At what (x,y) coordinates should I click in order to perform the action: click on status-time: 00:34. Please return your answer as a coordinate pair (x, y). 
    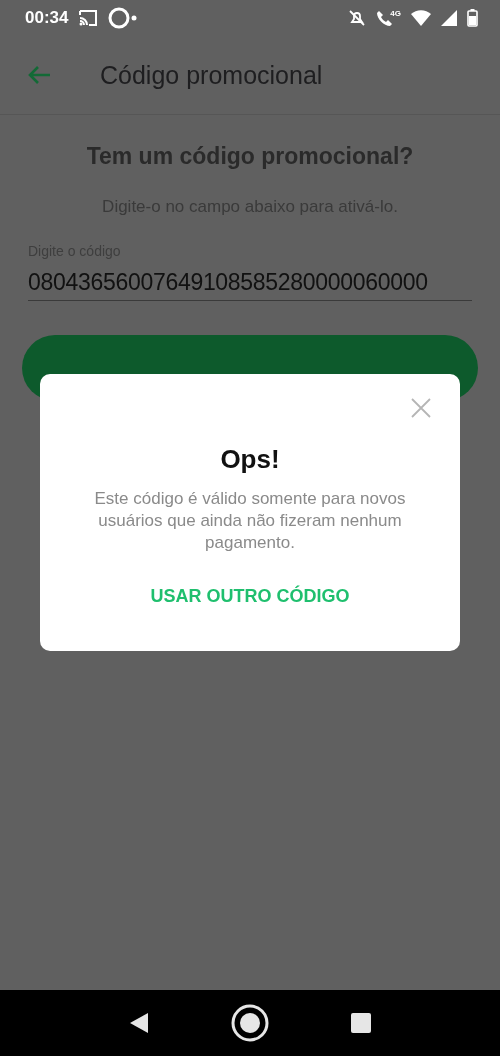
    Looking at the image, I should click on (47, 18).